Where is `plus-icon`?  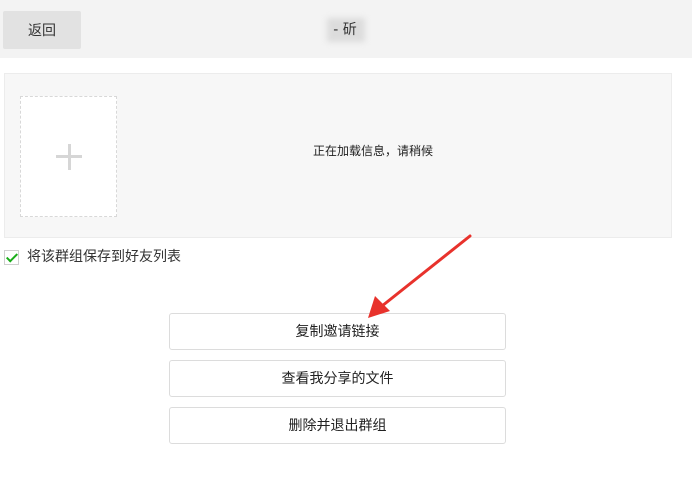
plus-icon is located at coordinates (68, 156).